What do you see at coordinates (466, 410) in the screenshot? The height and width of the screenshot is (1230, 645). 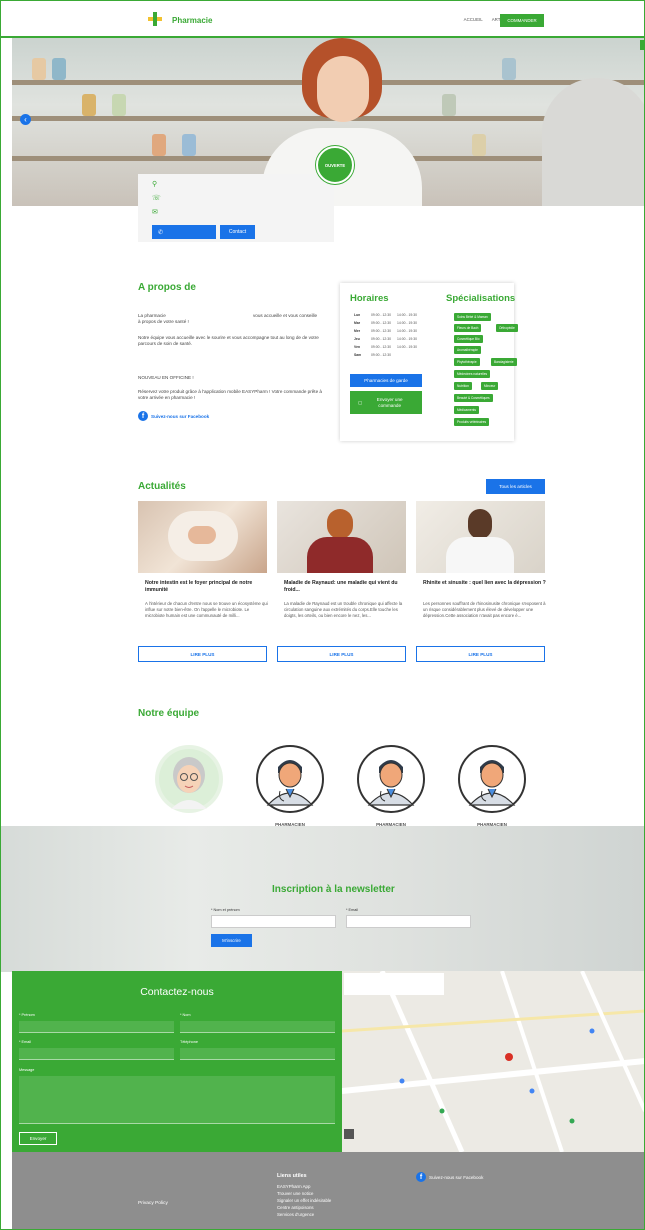 I see `spec-tag: Médicaments` at bounding box center [466, 410].